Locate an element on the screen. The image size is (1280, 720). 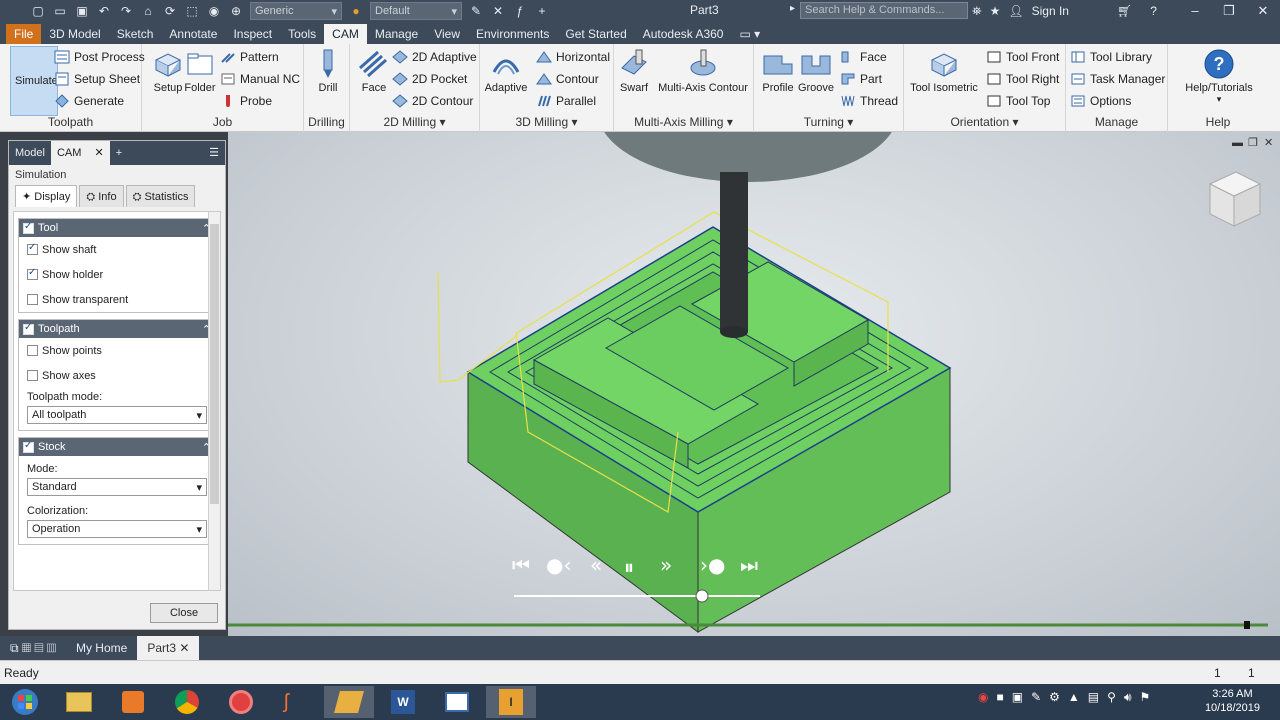
rewind-icon: « is located at coordinates (596, 565).